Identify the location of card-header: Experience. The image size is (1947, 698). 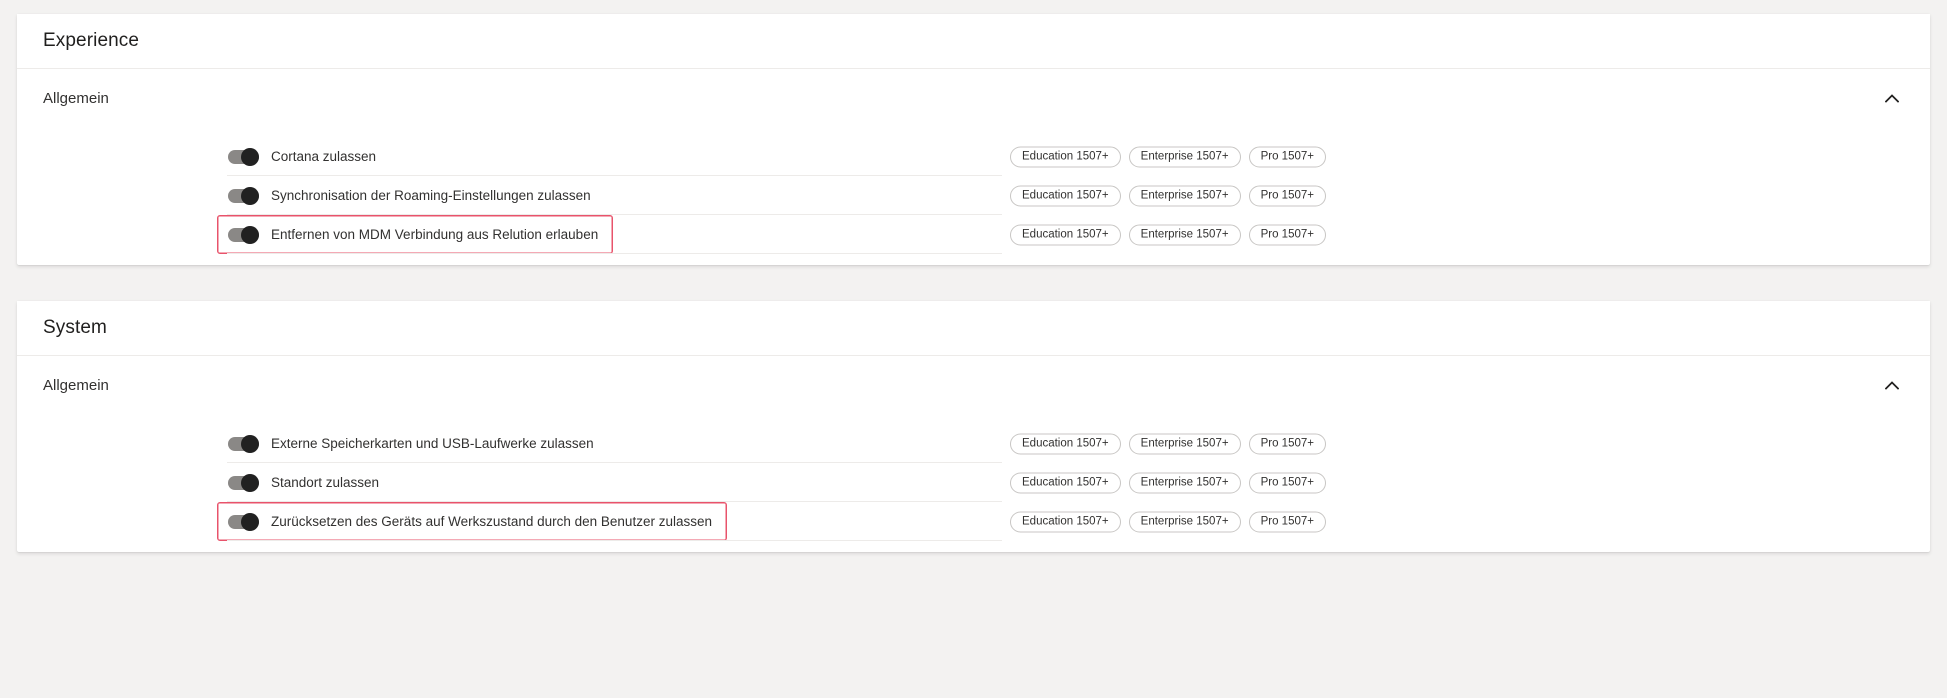
(973, 41).